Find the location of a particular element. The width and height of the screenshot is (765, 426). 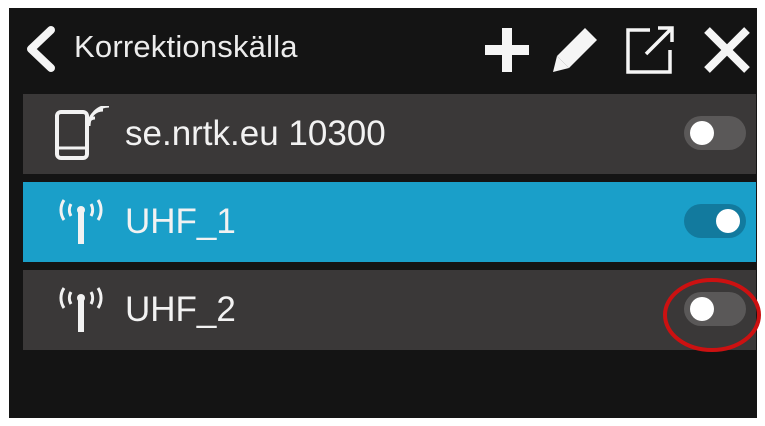

back-button is located at coordinates (41, 49).